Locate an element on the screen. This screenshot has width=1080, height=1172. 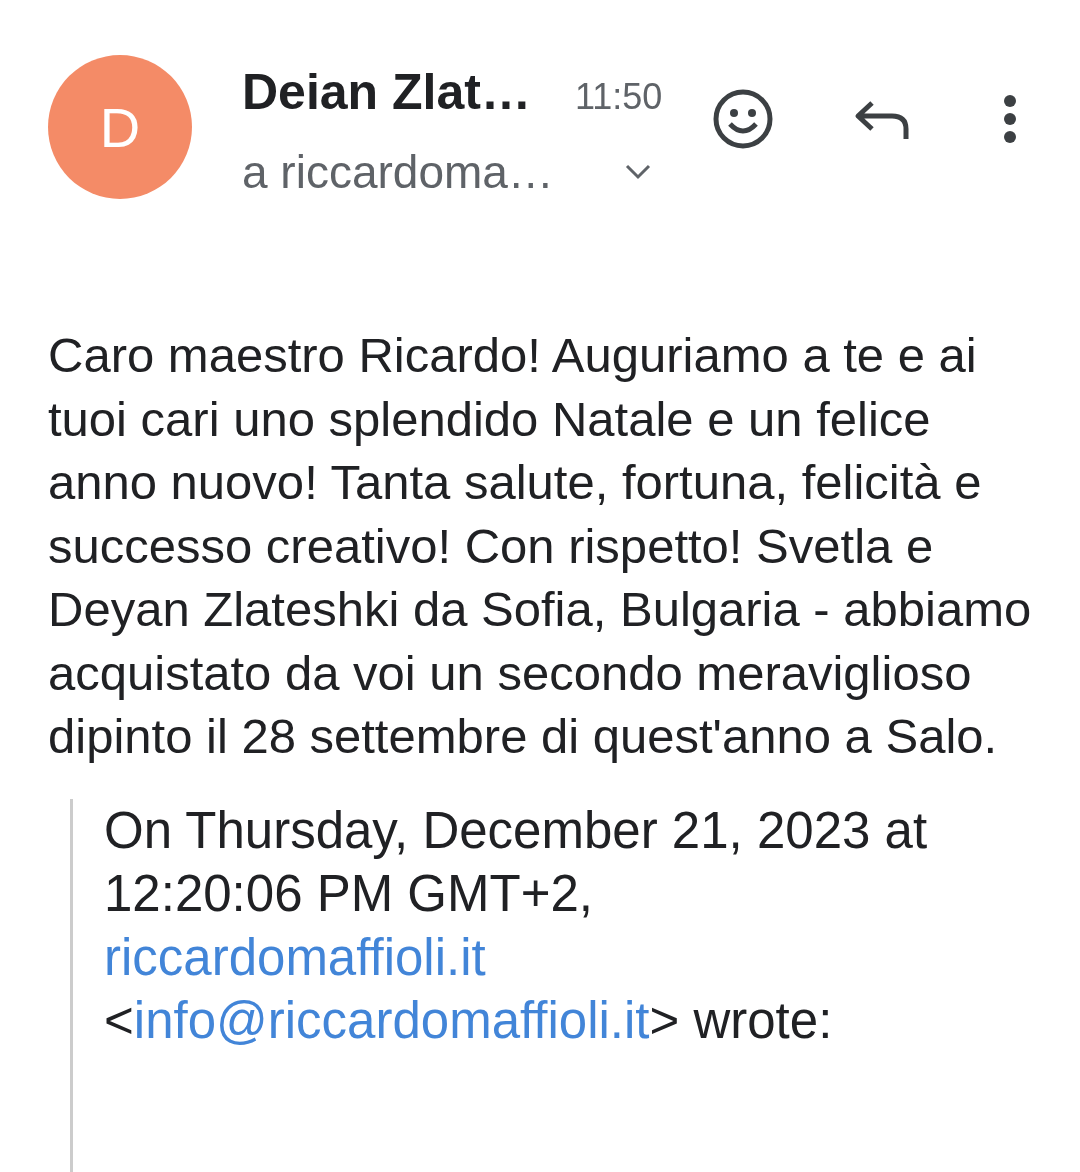
smiley-icon is located at coordinates (743, 119).